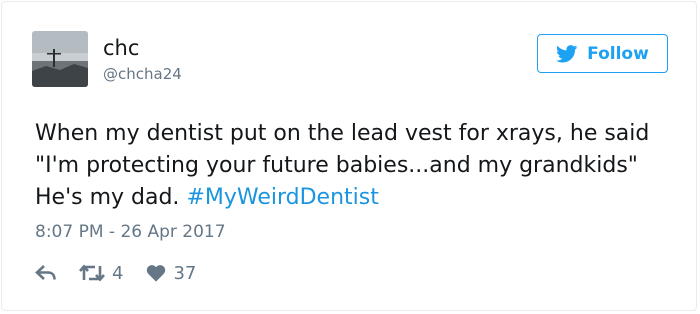  Describe the element at coordinates (130, 232) in the screenshot. I see `timestamp: 8:07 PM - 26 Apr 2017` at that location.